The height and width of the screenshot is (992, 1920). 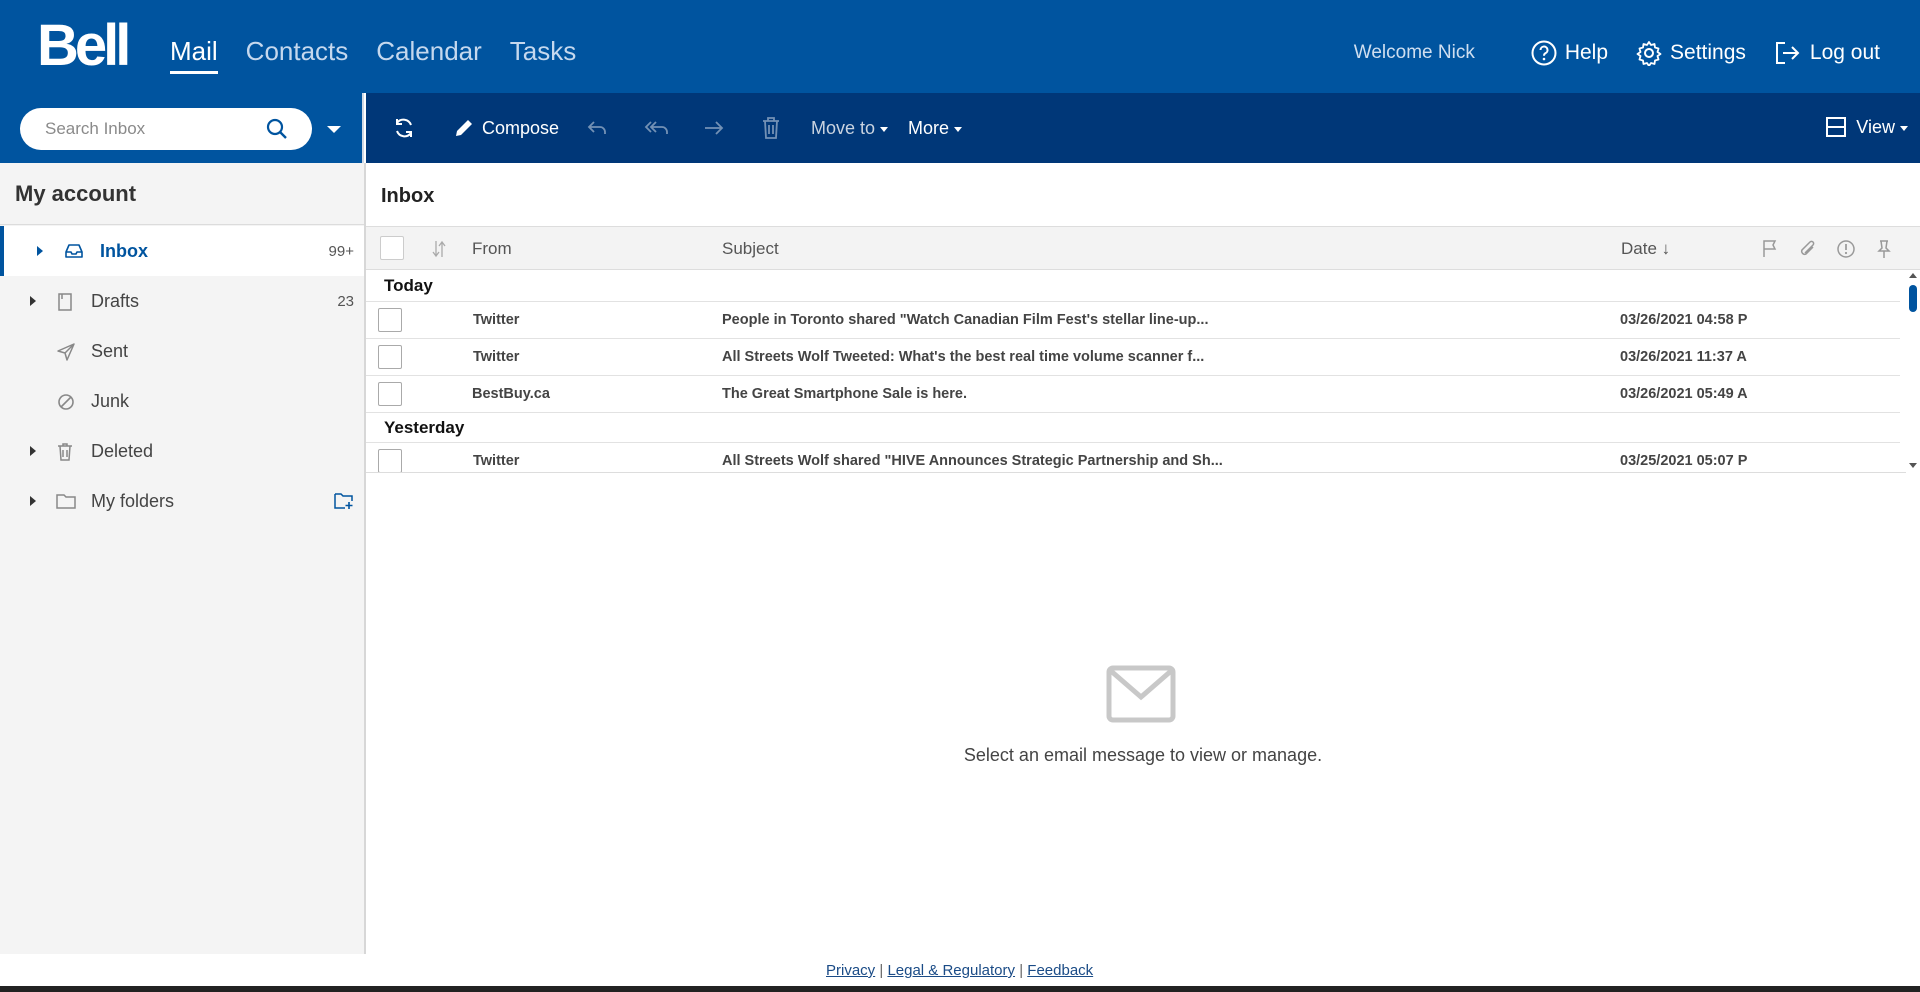 I want to click on item-count: 23, so click(x=345, y=301).